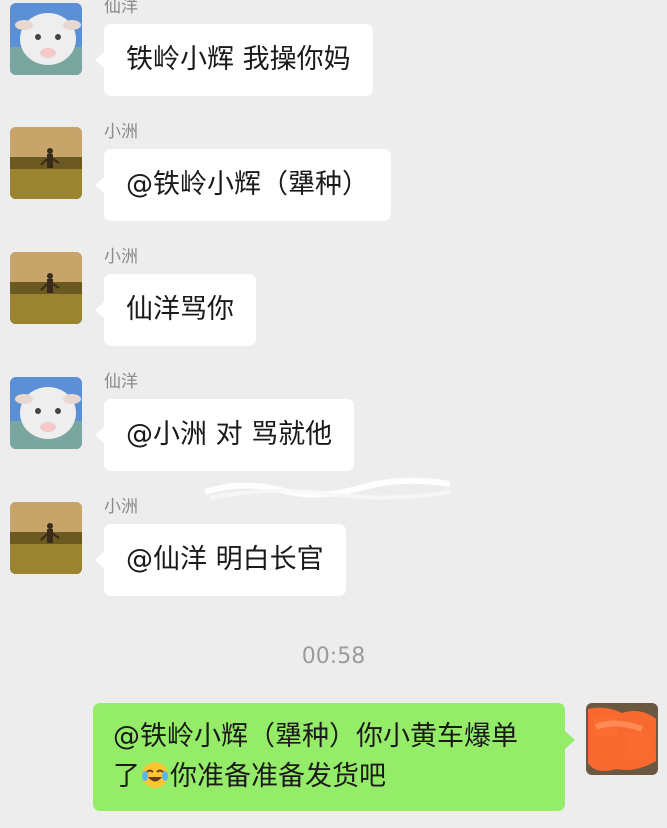 The image size is (667, 828). What do you see at coordinates (224, 435) in the screenshot?
I see `message-bubble: @小洲 对 骂就他` at bounding box center [224, 435].